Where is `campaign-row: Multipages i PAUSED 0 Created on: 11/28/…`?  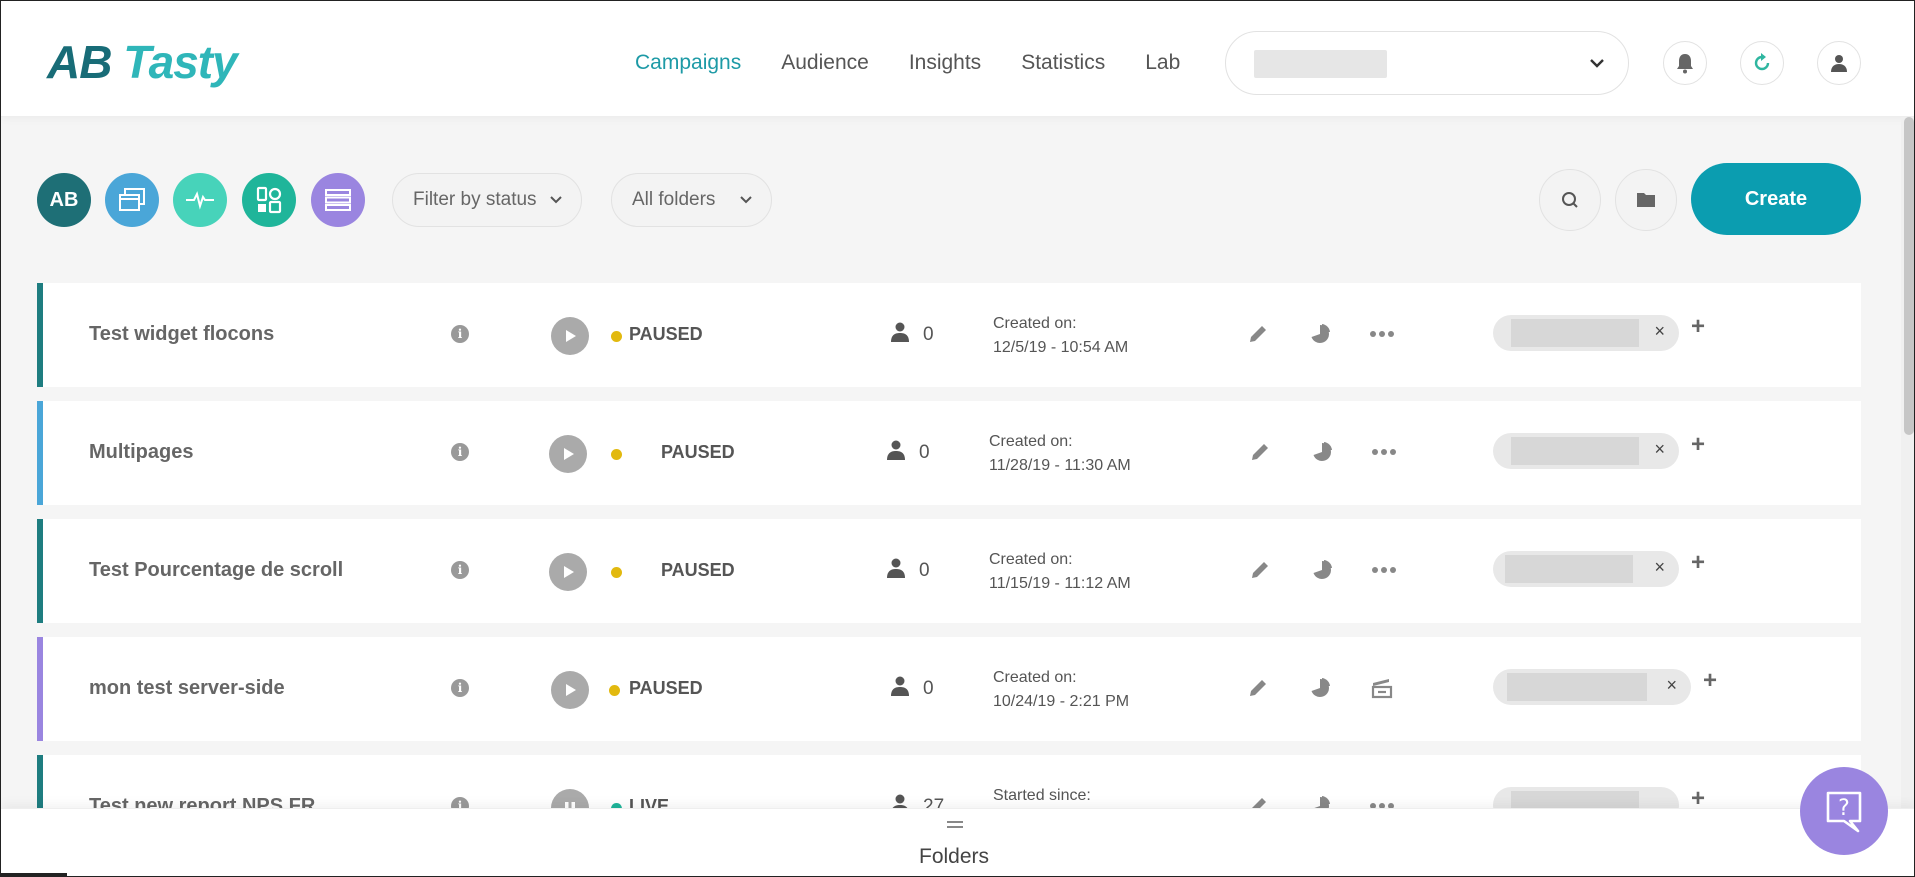
campaign-row: Multipages i PAUSED 0 Created on: 11/28/… is located at coordinates (949, 453).